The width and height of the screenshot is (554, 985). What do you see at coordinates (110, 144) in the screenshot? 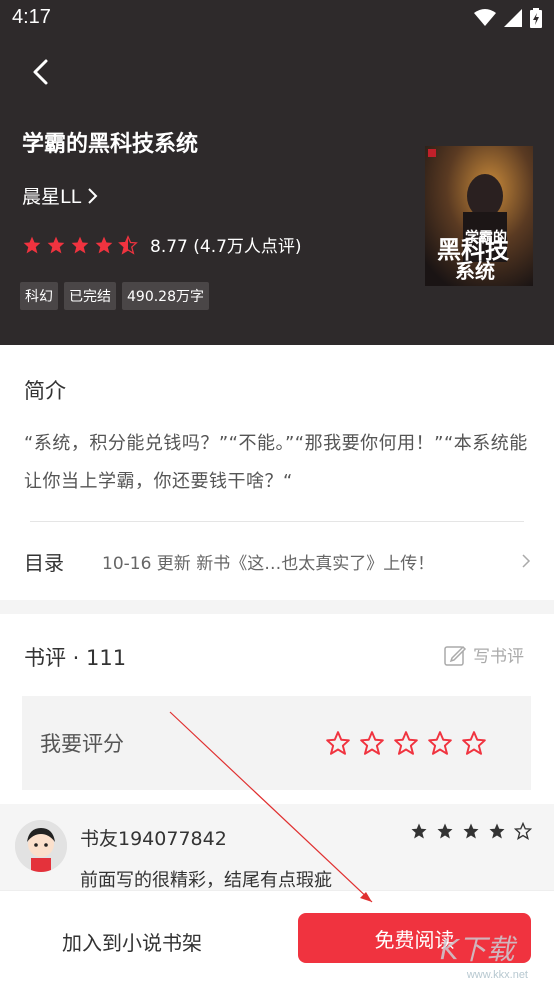
I see `book-title: 学霸的黑科技系统` at bounding box center [110, 144].